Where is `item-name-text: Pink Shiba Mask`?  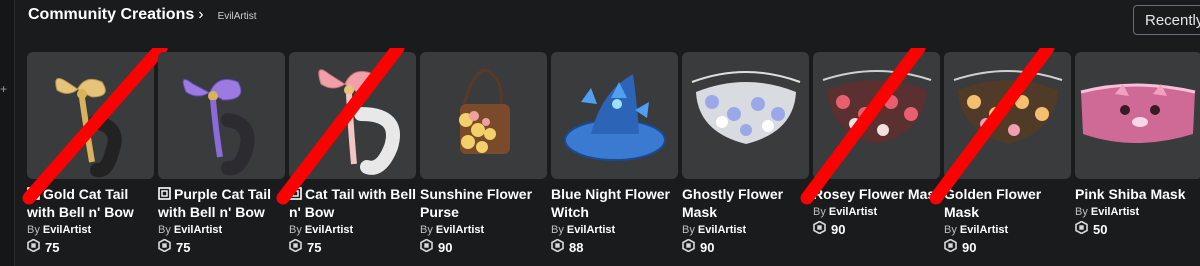 item-name-text: Pink Shiba Mask is located at coordinates (1130, 194).